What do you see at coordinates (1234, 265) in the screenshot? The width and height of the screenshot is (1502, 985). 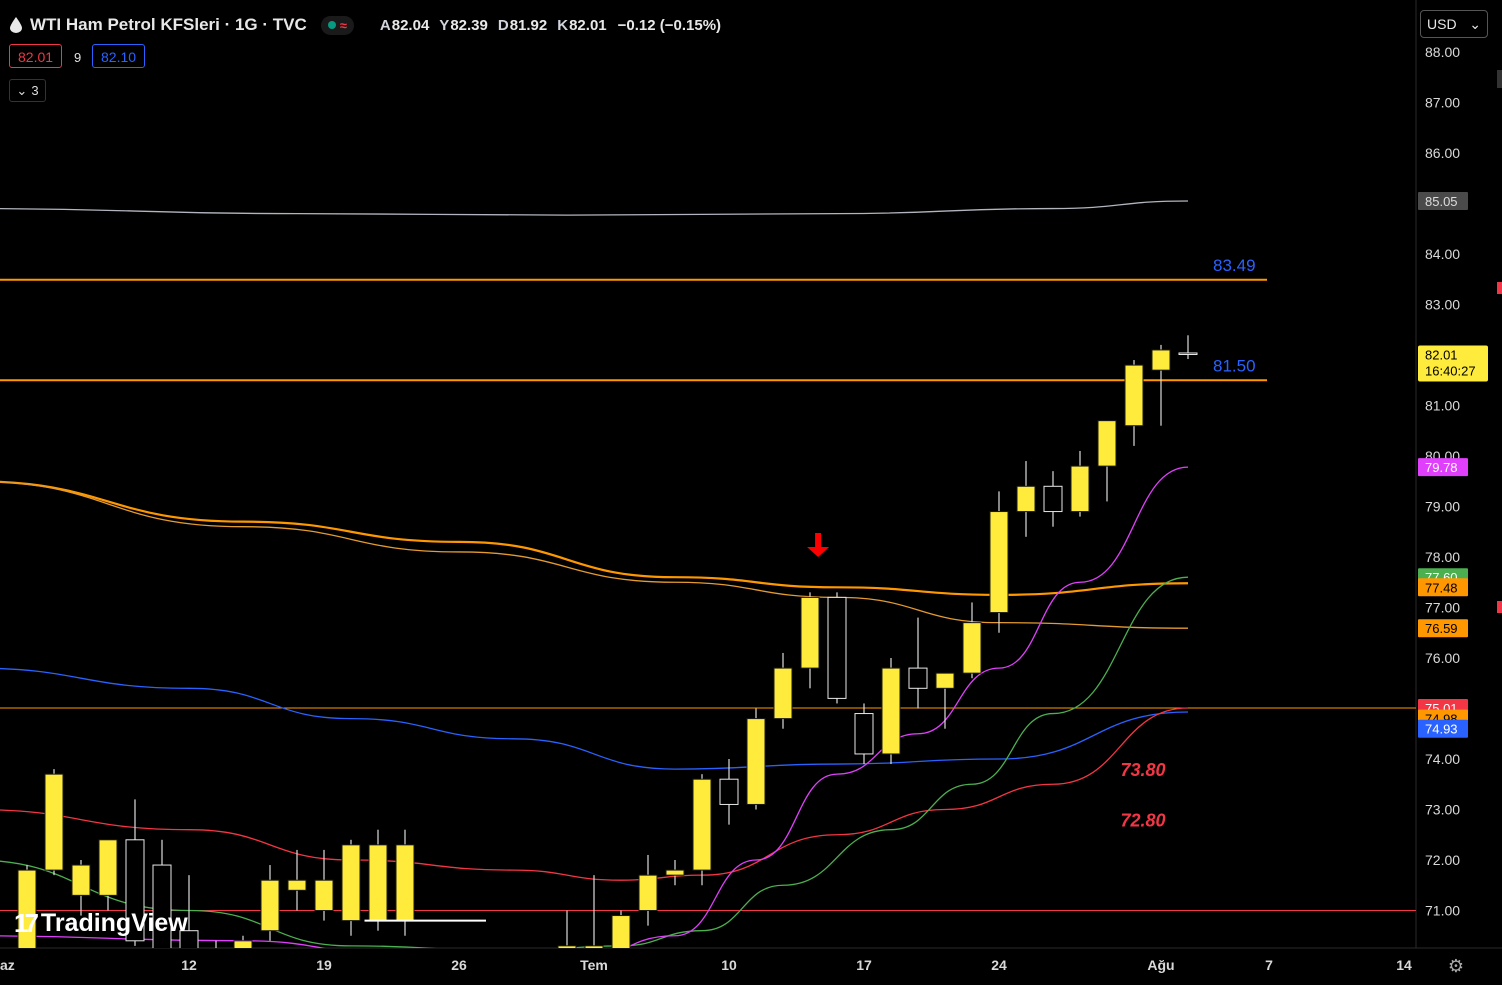 I see `horizontal-line-label: 83.49` at bounding box center [1234, 265].